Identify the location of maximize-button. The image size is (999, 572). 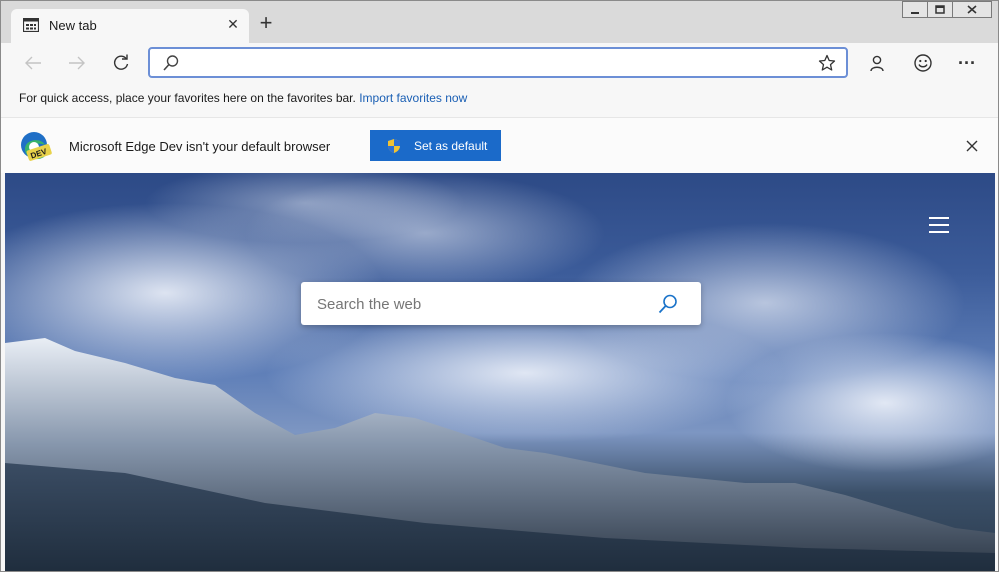
(940, 9).